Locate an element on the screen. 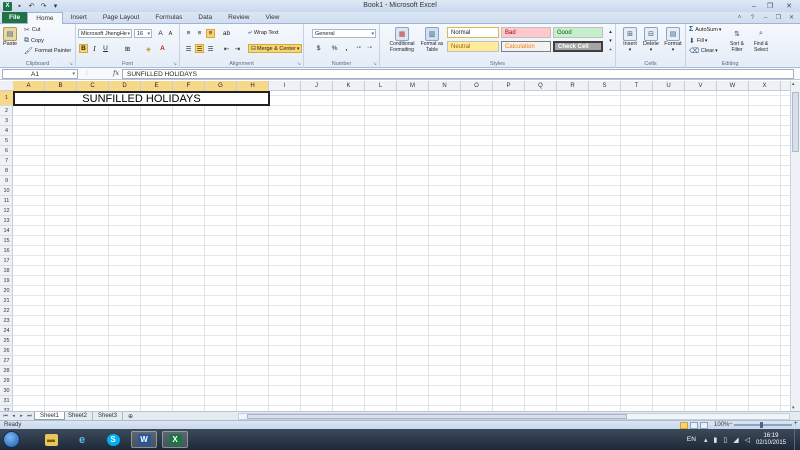 This screenshot has width=800, height=450. font-size-combo: 16 ▾ is located at coordinates (143, 33).